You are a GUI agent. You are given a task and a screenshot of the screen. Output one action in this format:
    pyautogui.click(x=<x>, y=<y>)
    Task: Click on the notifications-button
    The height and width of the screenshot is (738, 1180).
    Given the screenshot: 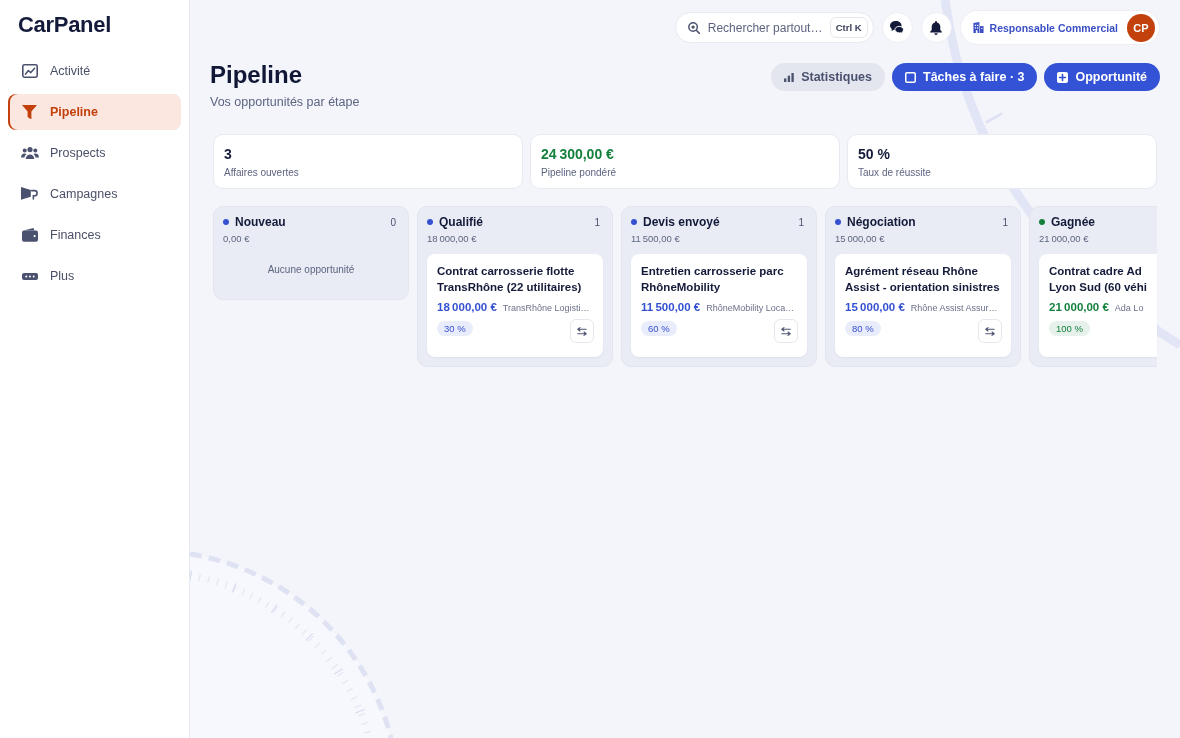 What is the action you would take?
    pyautogui.click(x=936, y=27)
    